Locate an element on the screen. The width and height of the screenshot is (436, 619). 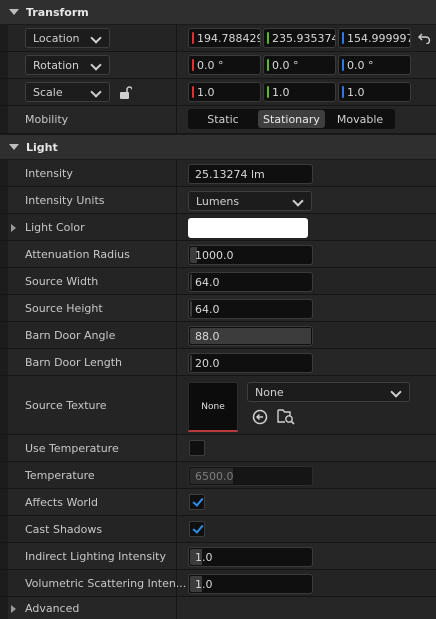
mobility-label: Mobility is located at coordinates (47, 119).